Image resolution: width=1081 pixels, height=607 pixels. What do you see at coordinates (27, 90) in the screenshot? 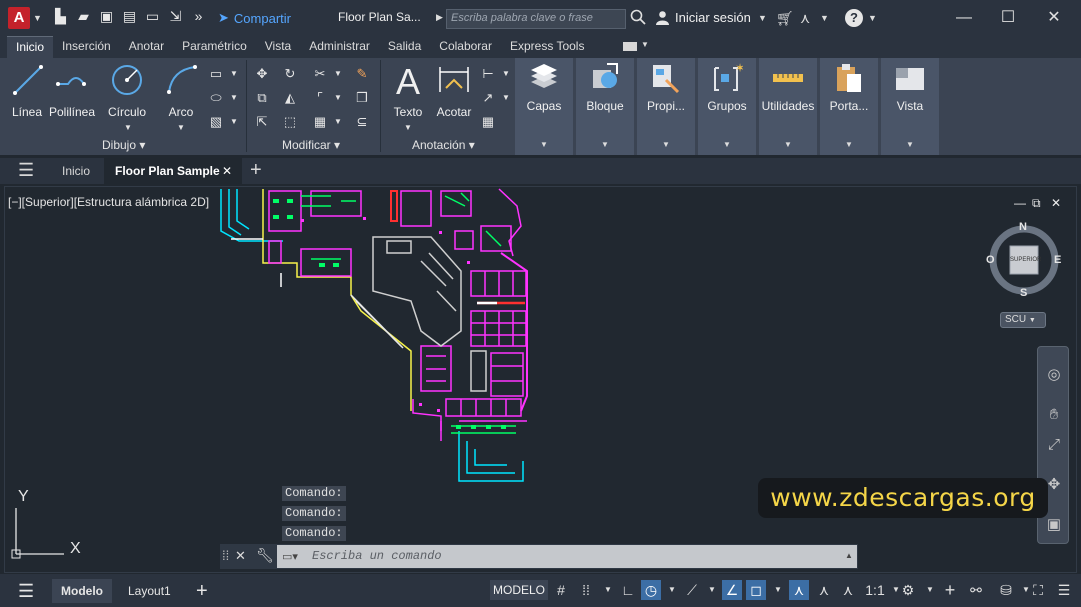
I see `line-tool-button: Línea` at bounding box center [27, 90].